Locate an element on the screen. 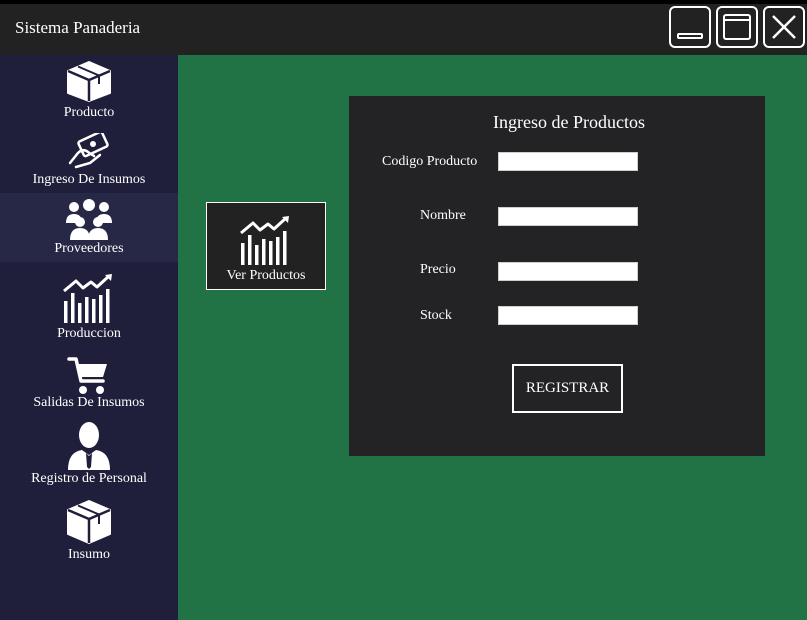 This screenshot has height=620, width=807. registrar-button: REGISTRAR is located at coordinates (567, 388).